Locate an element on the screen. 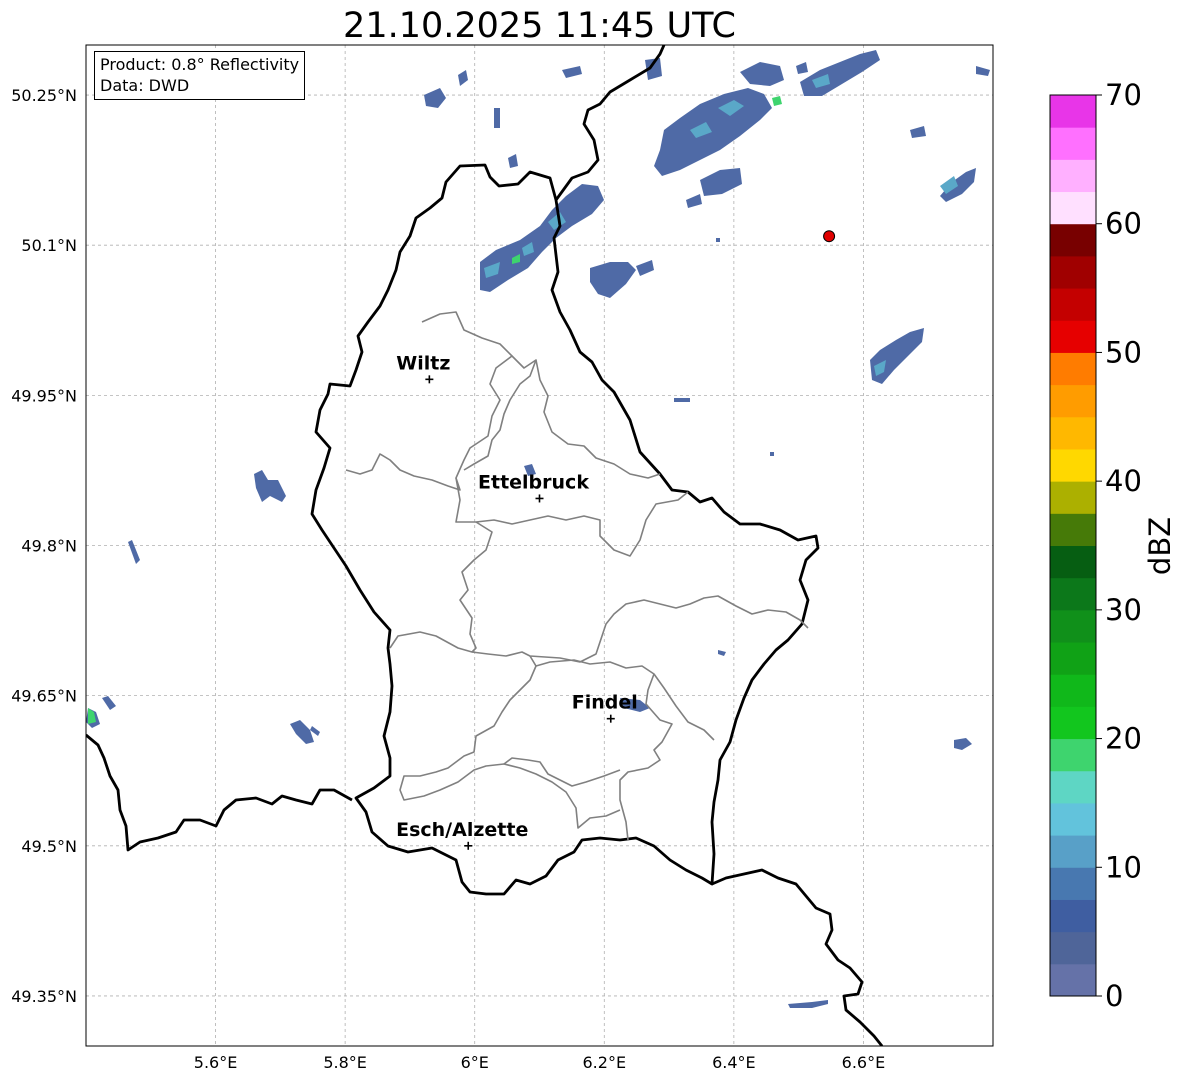  colorbar-tick-label: 50 is located at coordinates (1123, 352).